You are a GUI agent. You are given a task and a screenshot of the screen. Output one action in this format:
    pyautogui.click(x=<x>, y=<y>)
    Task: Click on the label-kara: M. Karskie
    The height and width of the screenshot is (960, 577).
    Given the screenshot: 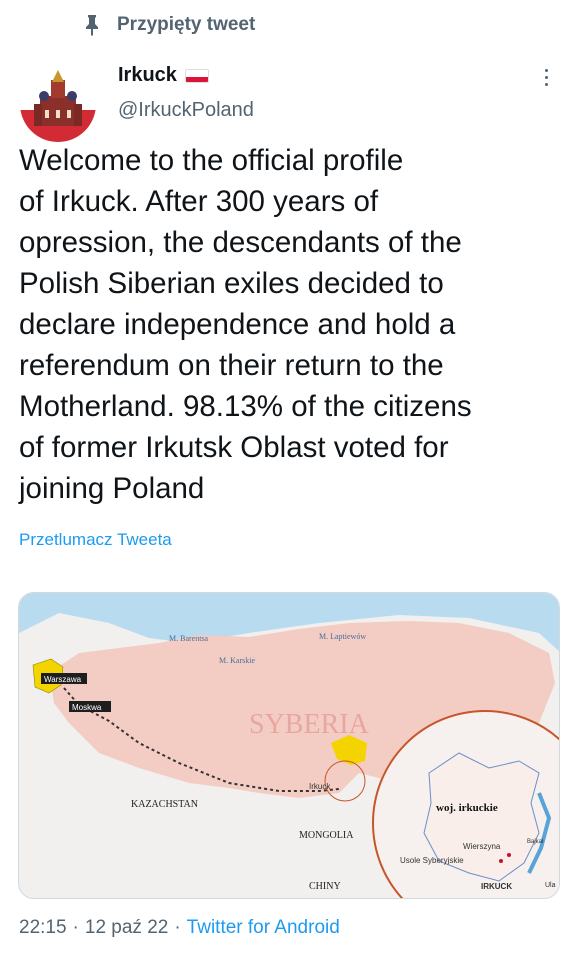 What is the action you would take?
    pyautogui.click(x=237, y=660)
    